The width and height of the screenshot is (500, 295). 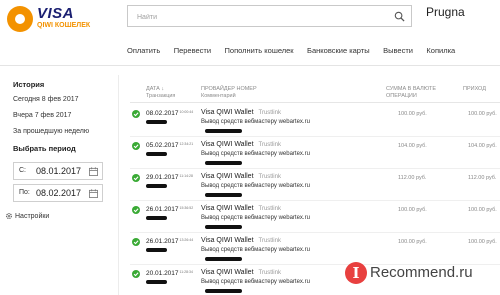 I want to click on qiwi-logo: VISA QIWI КОШЕЛЕК, so click(x=50, y=19).